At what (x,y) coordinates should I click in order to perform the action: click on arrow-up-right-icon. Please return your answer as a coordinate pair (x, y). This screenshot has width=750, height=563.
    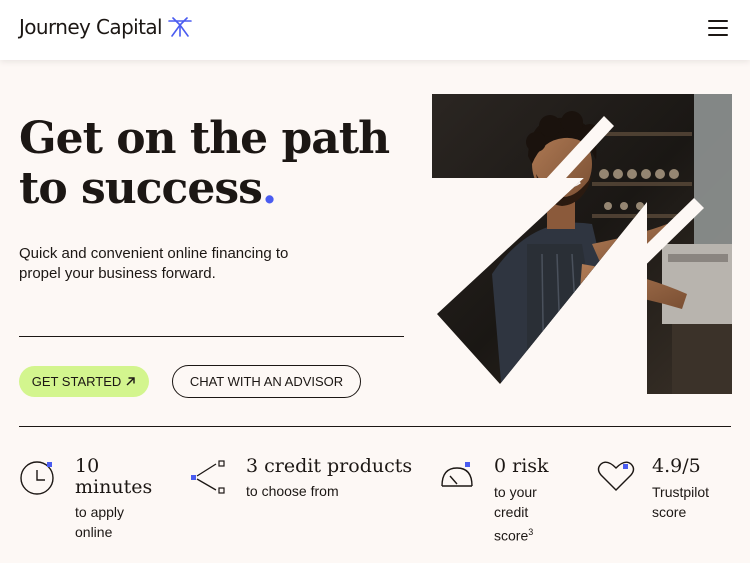
    Looking at the image, I should click on (130, 381).